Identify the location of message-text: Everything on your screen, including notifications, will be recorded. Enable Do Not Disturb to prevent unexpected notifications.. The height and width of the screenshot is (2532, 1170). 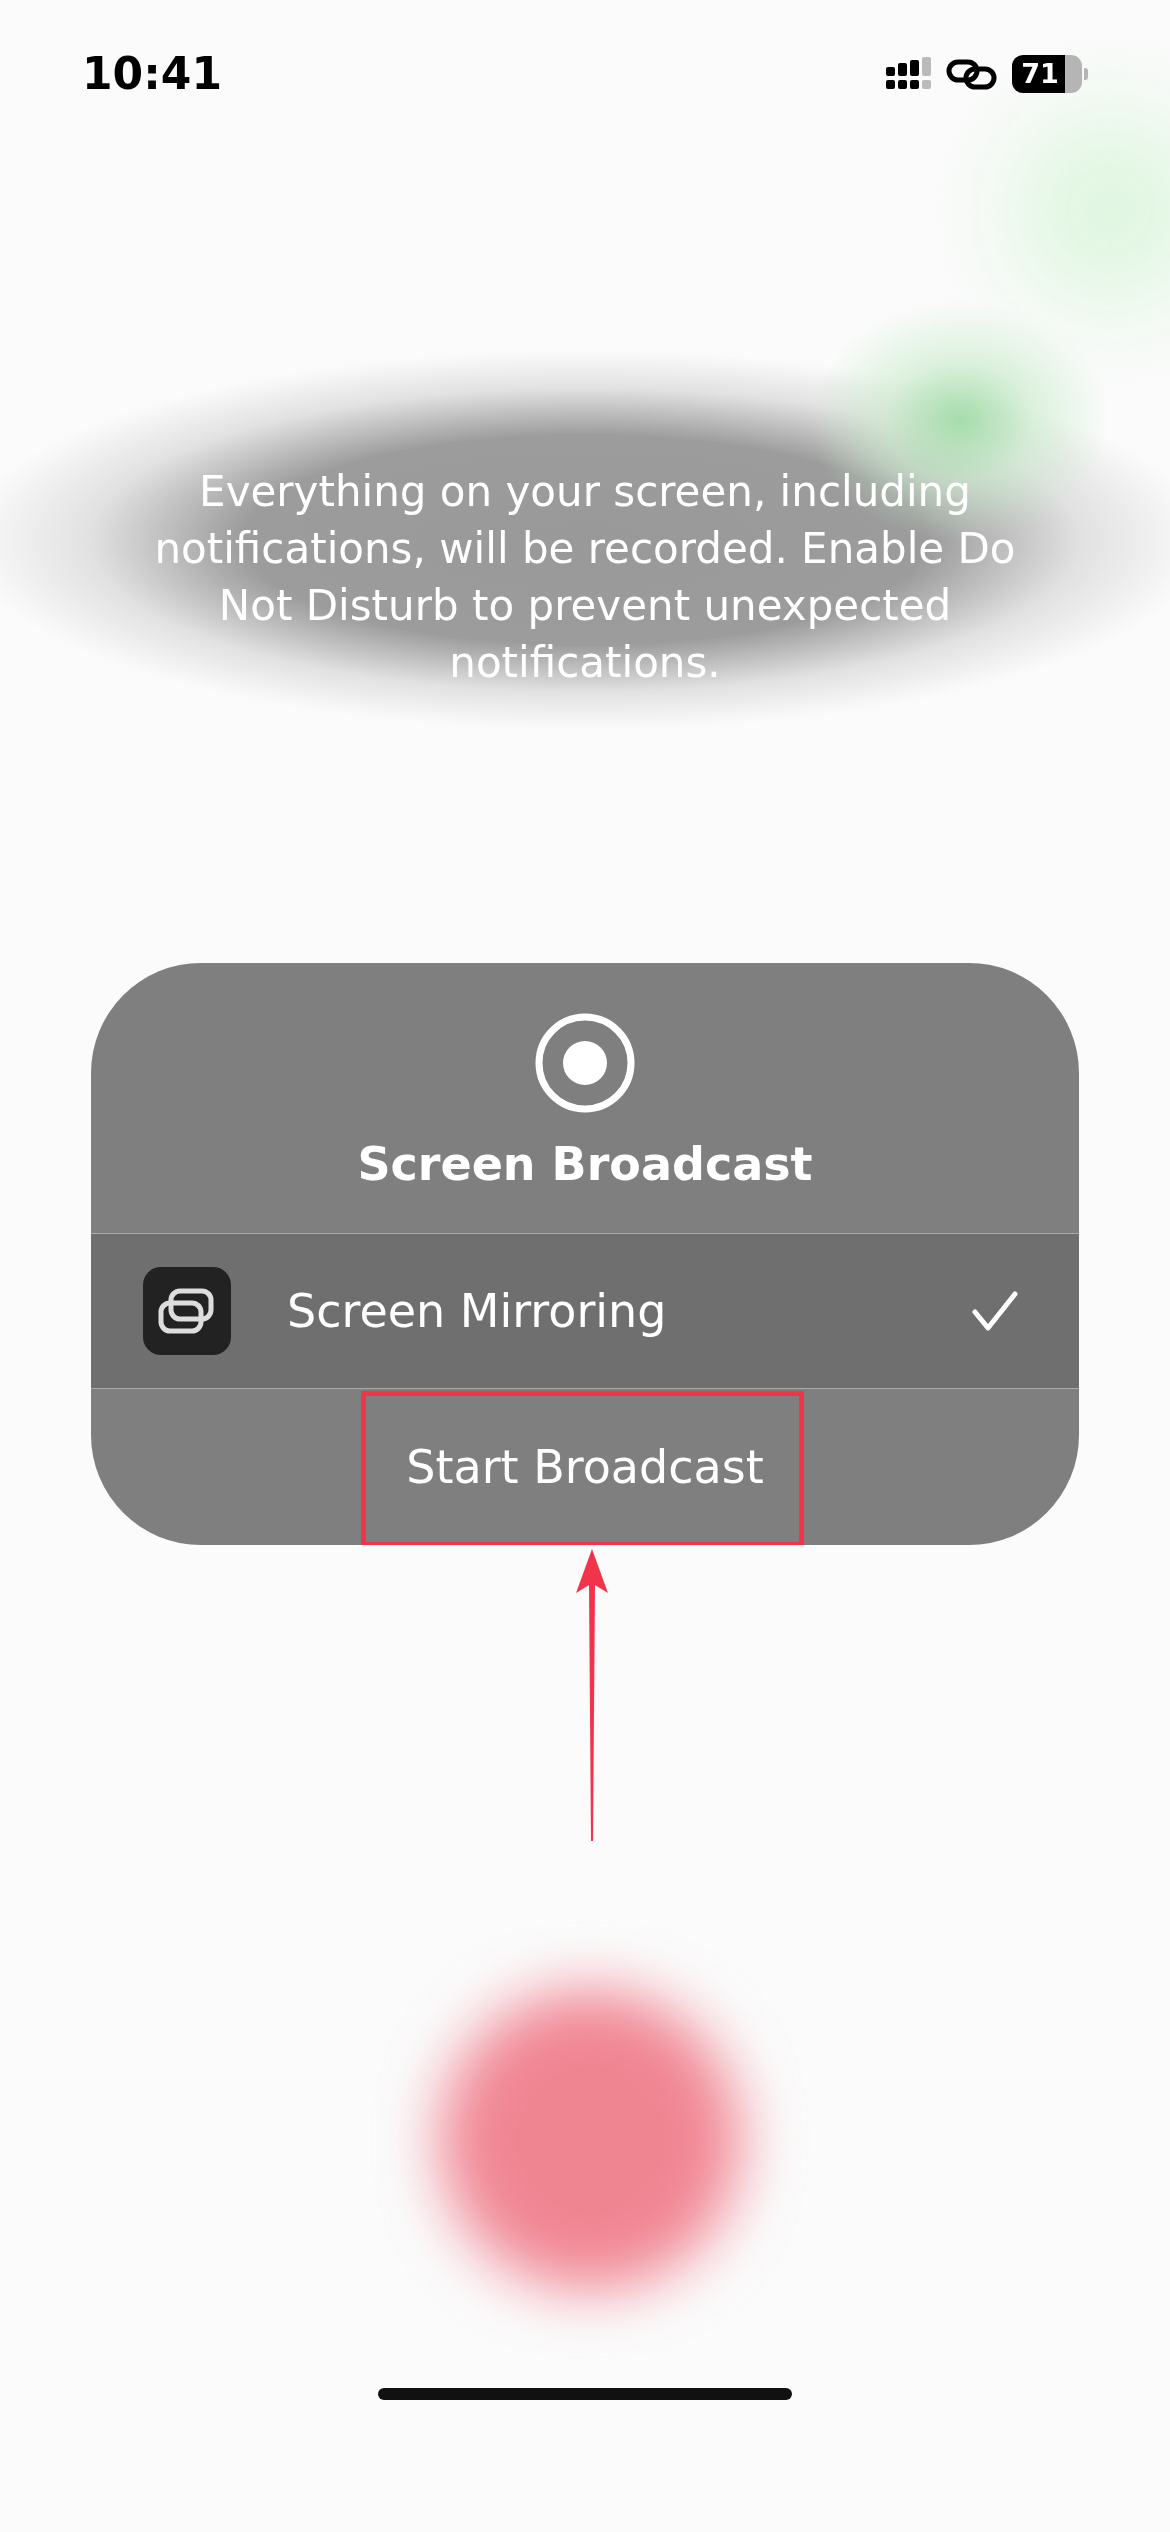
(585, 577).